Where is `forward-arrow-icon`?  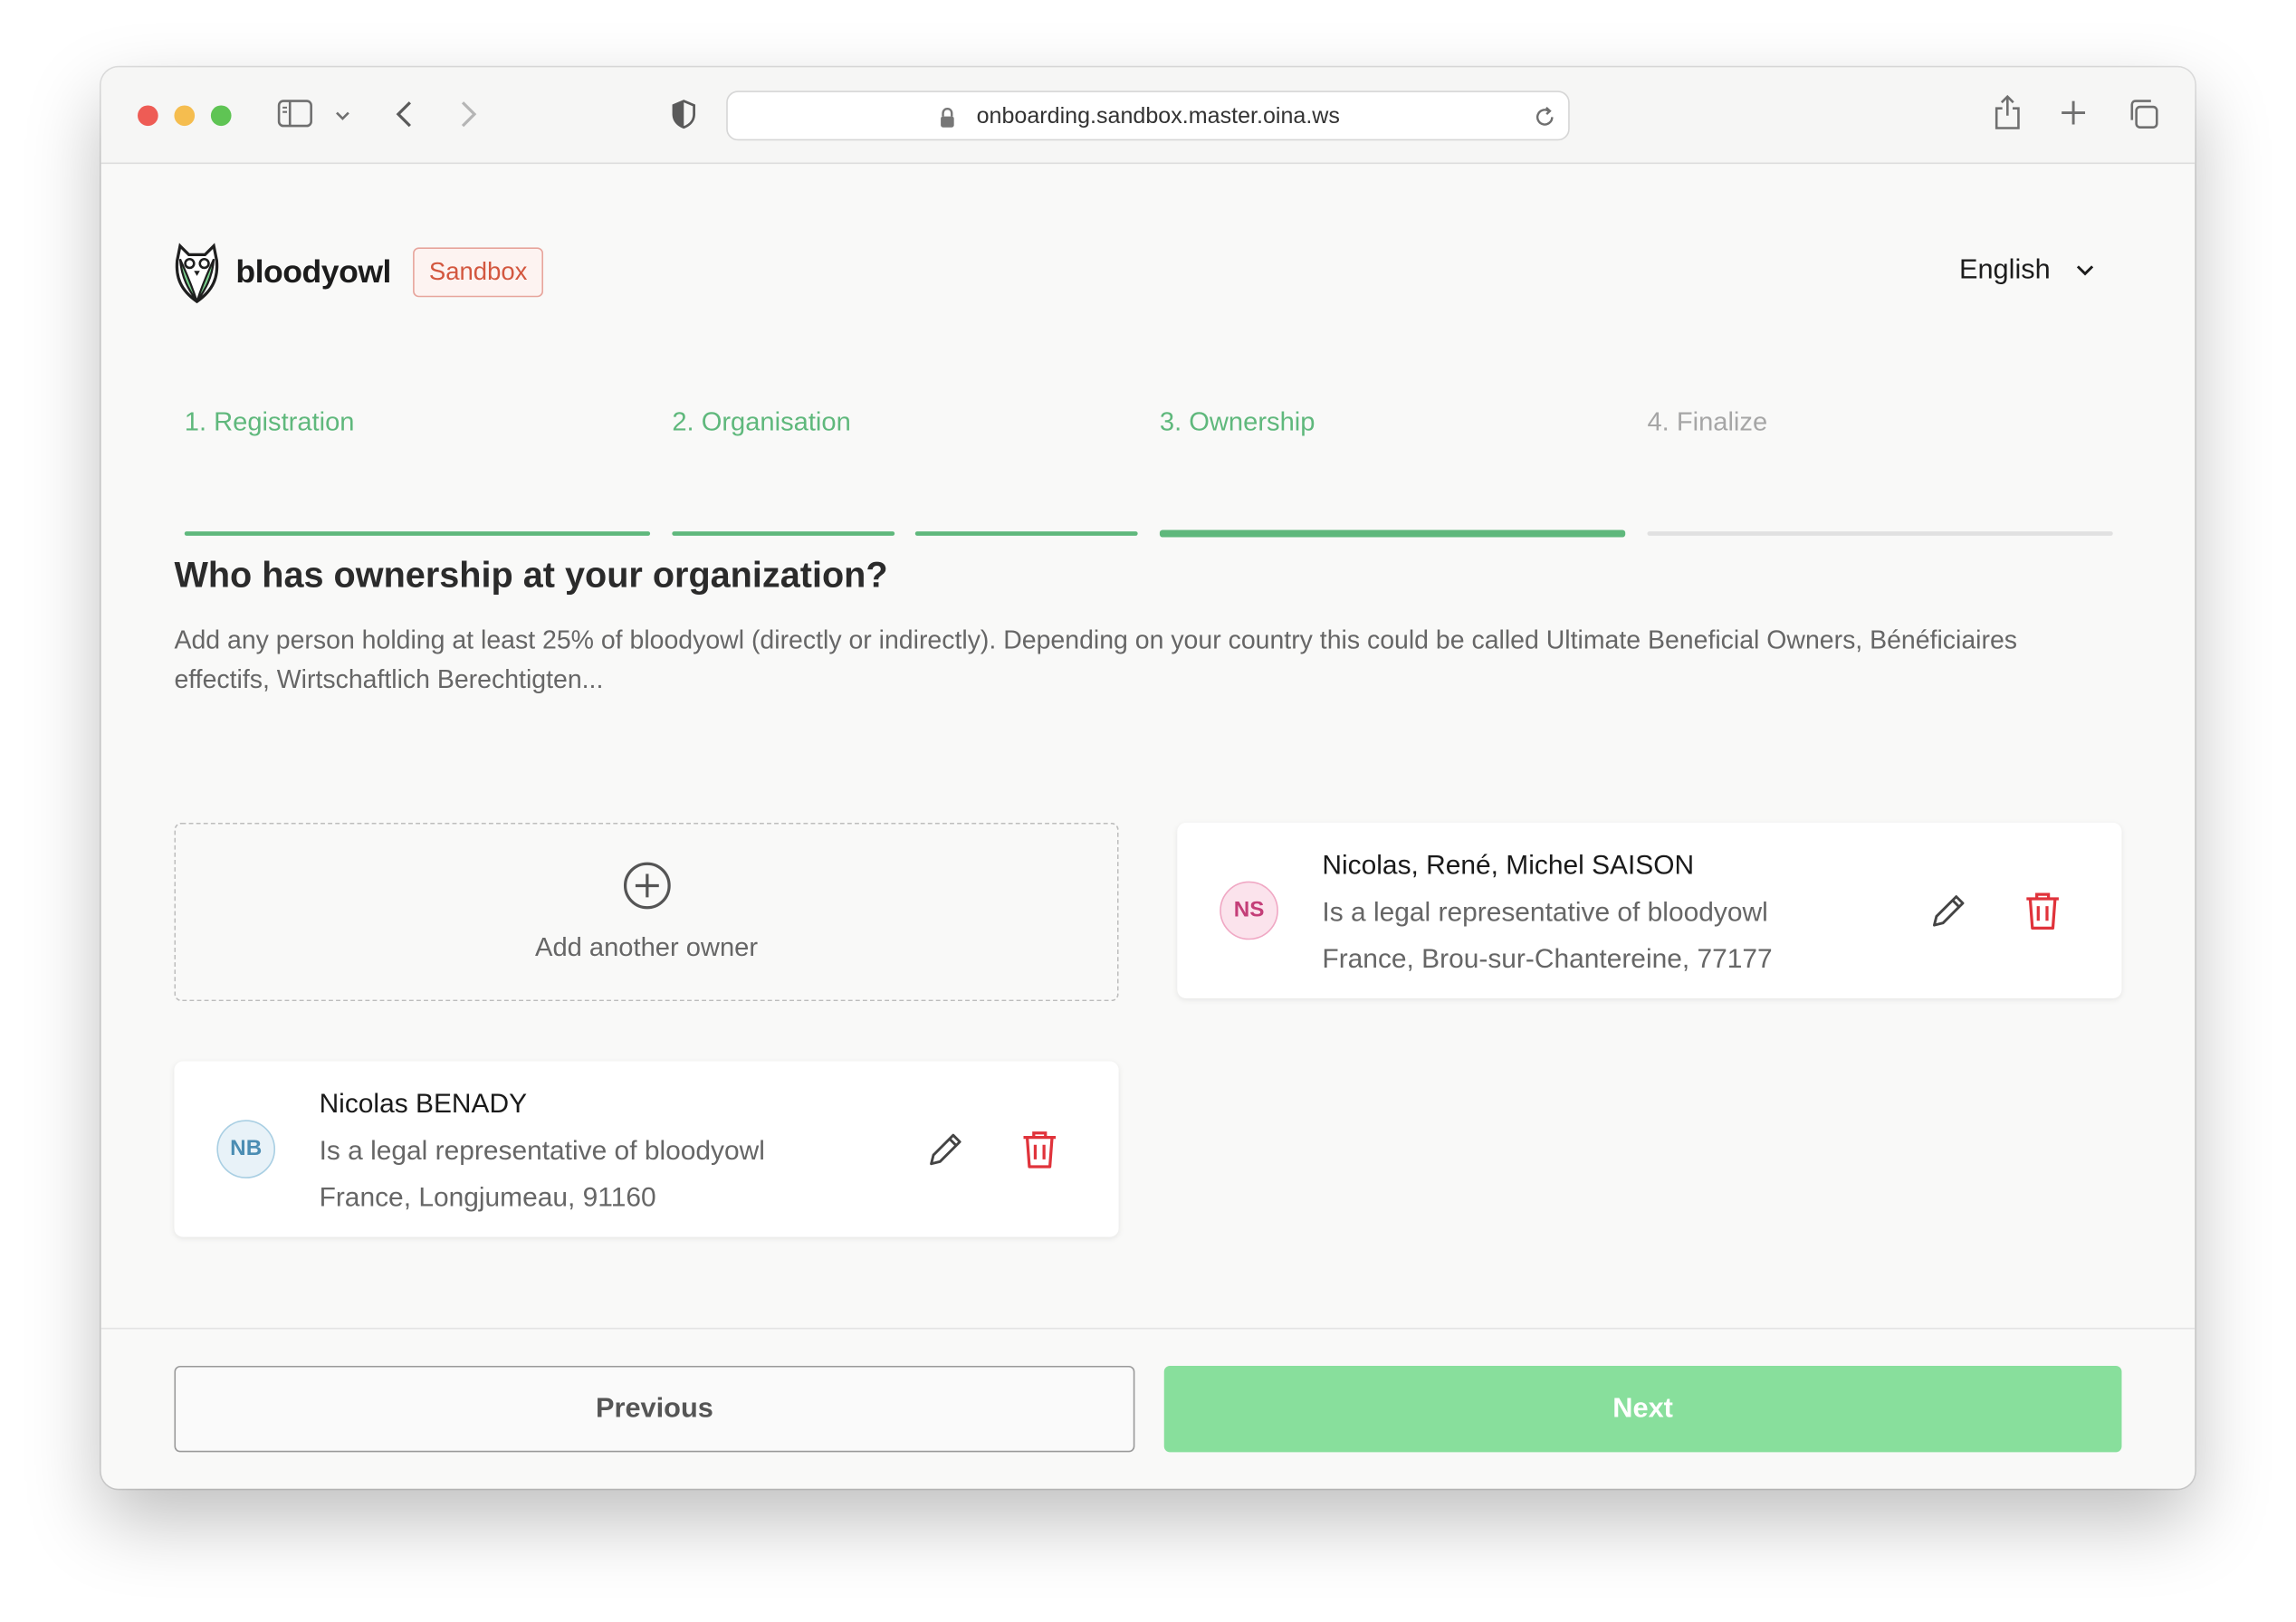
forward-arrow-icon is located at coordinates (468, 114).